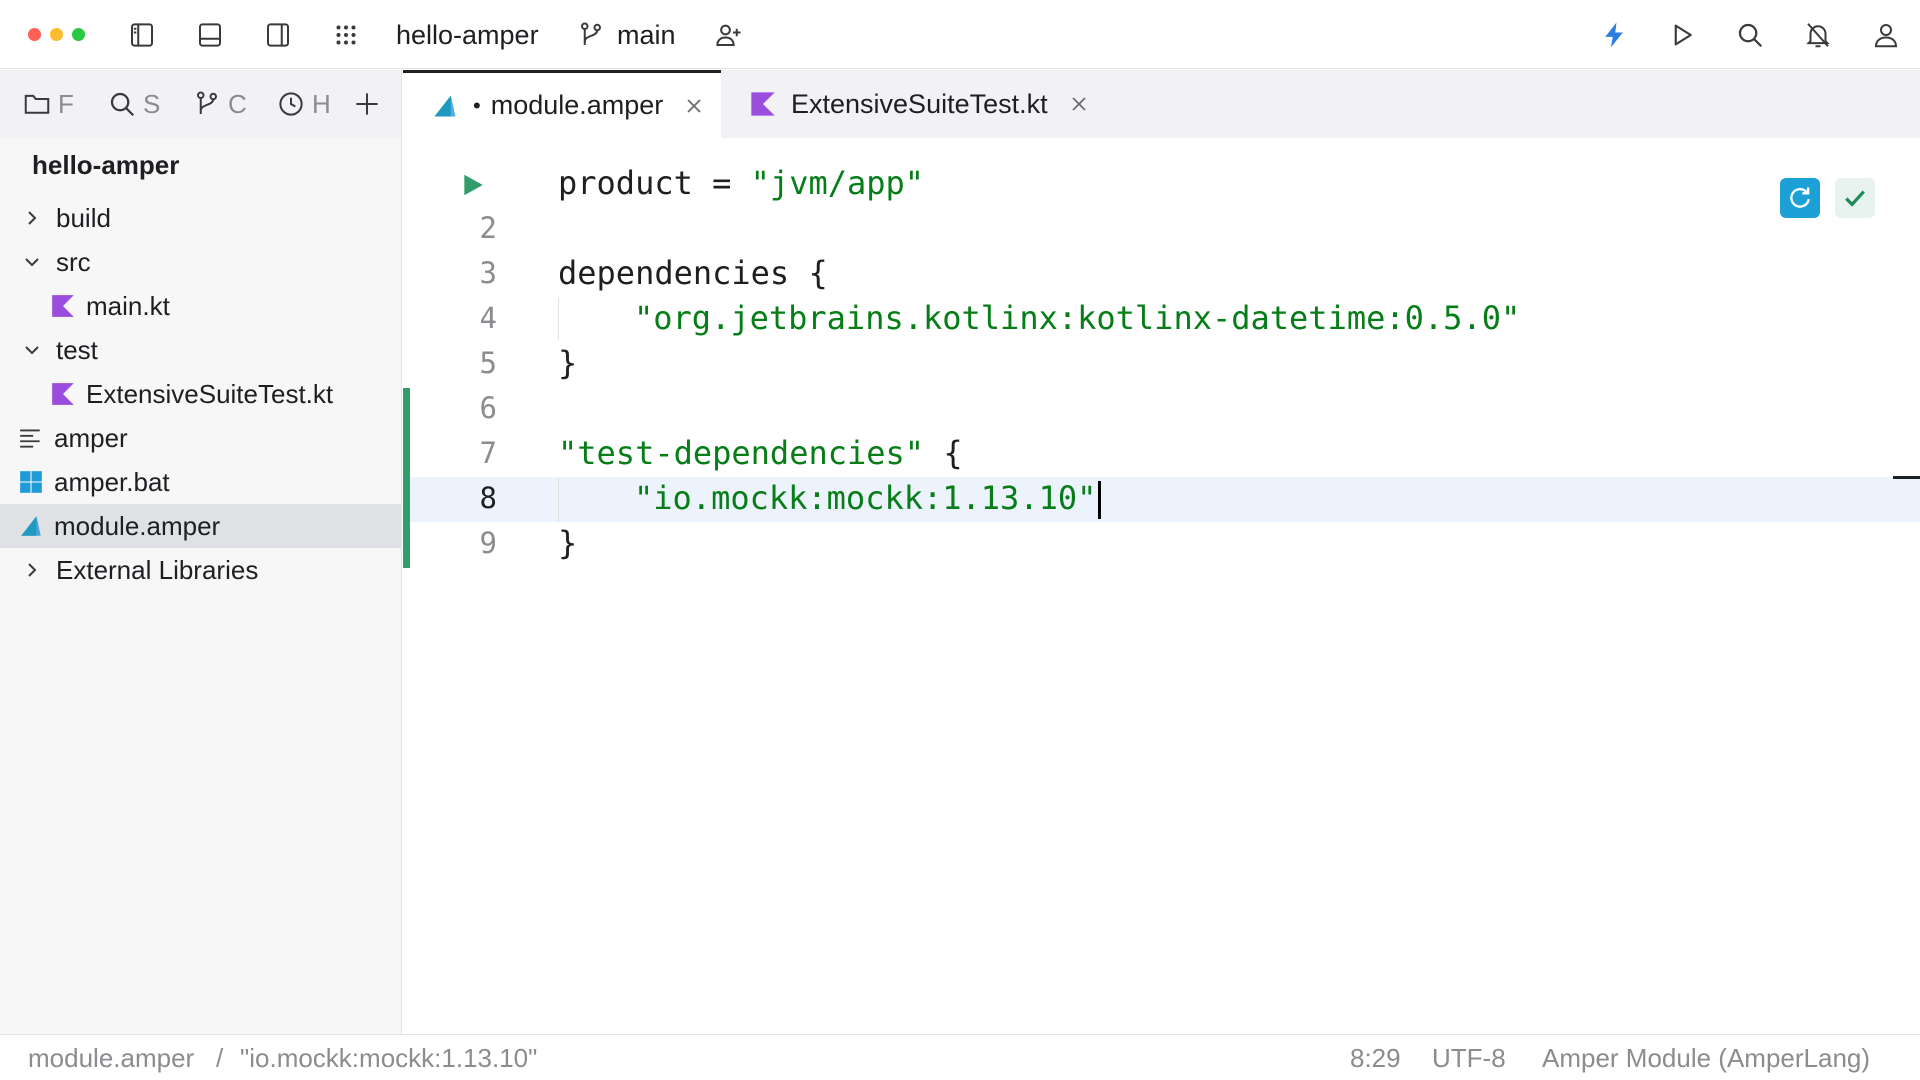 This screenshot has height=1080, width=1920. What do you see at coordinates (200, 306) in the screenshot?
I see `tree-item-main-kt: main.kt` at bounding box center [200, 306].